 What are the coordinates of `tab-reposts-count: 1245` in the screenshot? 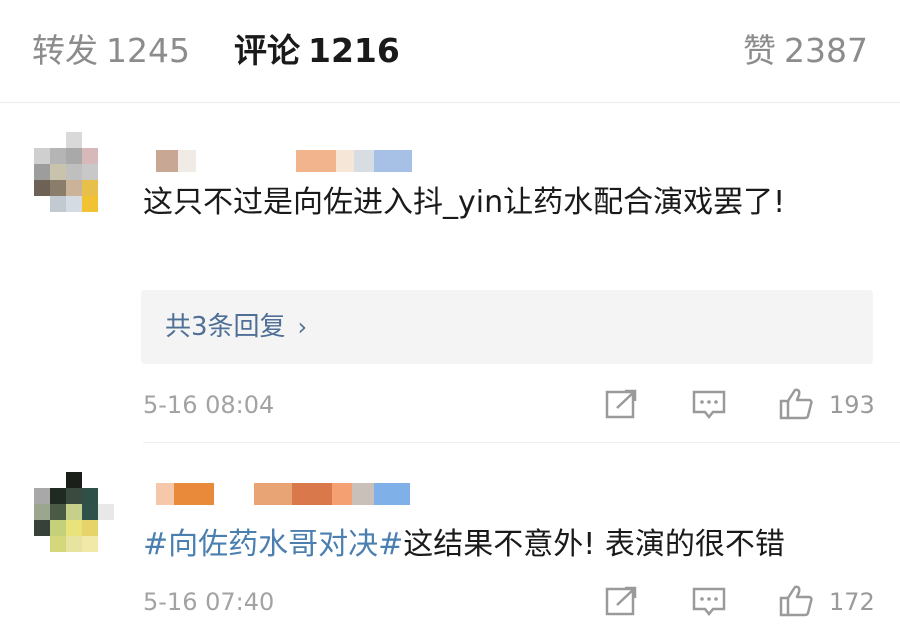 It's located at (148, 50).